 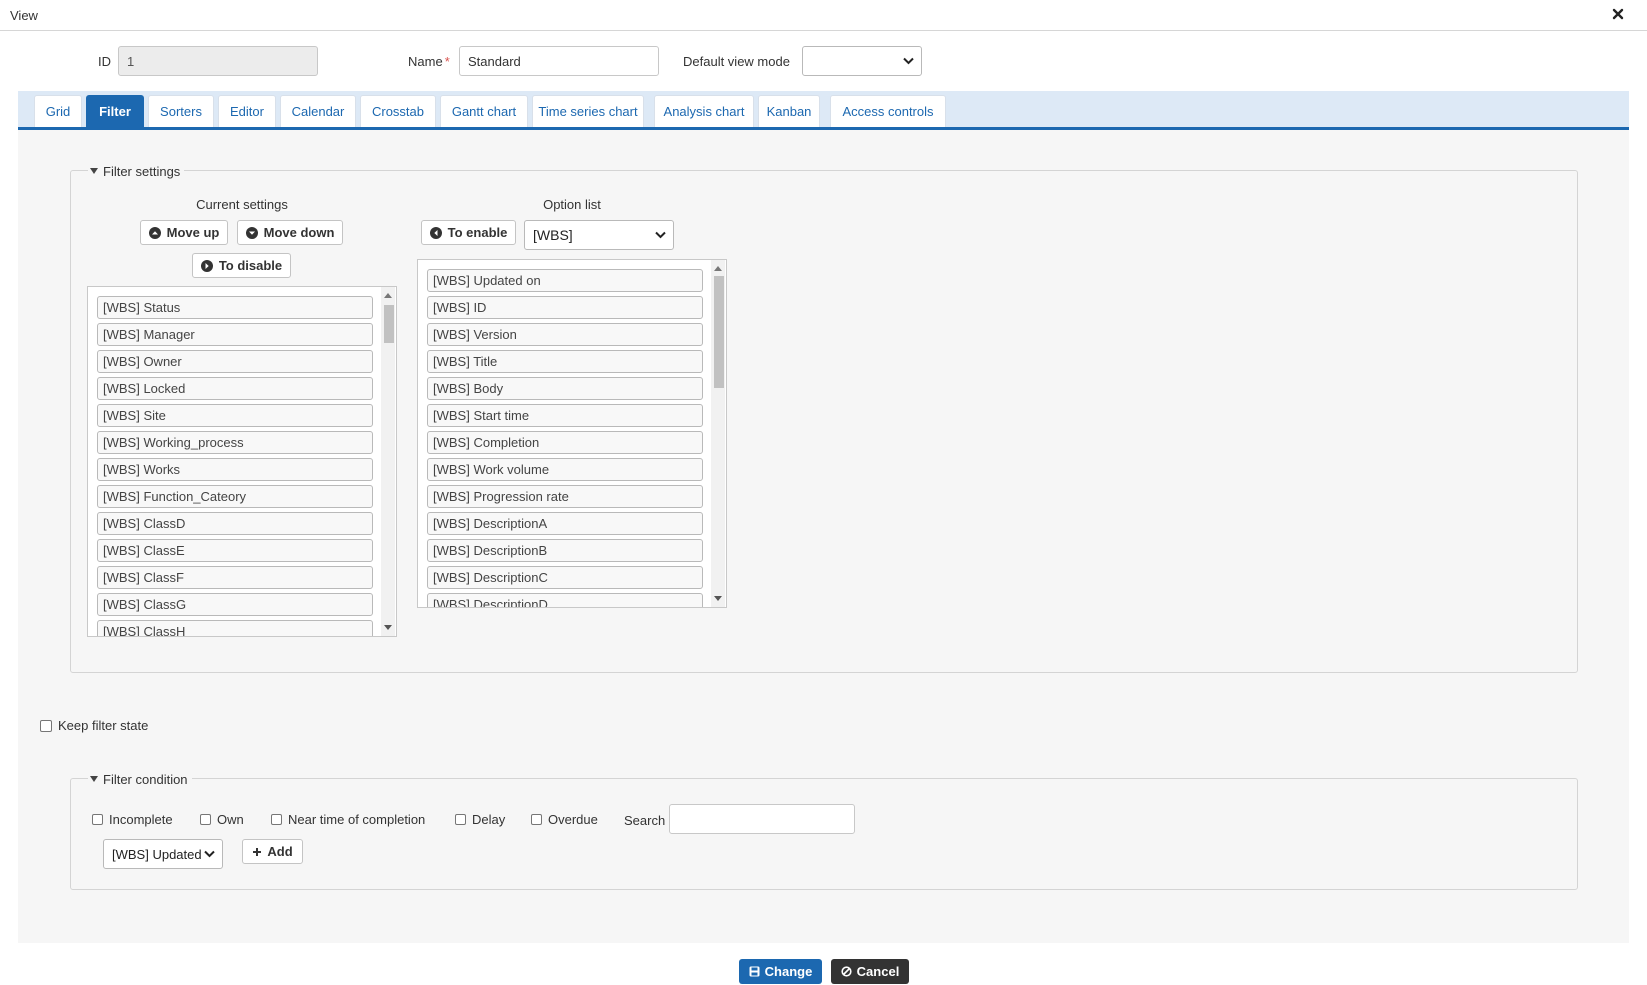 I want to click on move-down-button: Move down, so click(x=290, y=232).